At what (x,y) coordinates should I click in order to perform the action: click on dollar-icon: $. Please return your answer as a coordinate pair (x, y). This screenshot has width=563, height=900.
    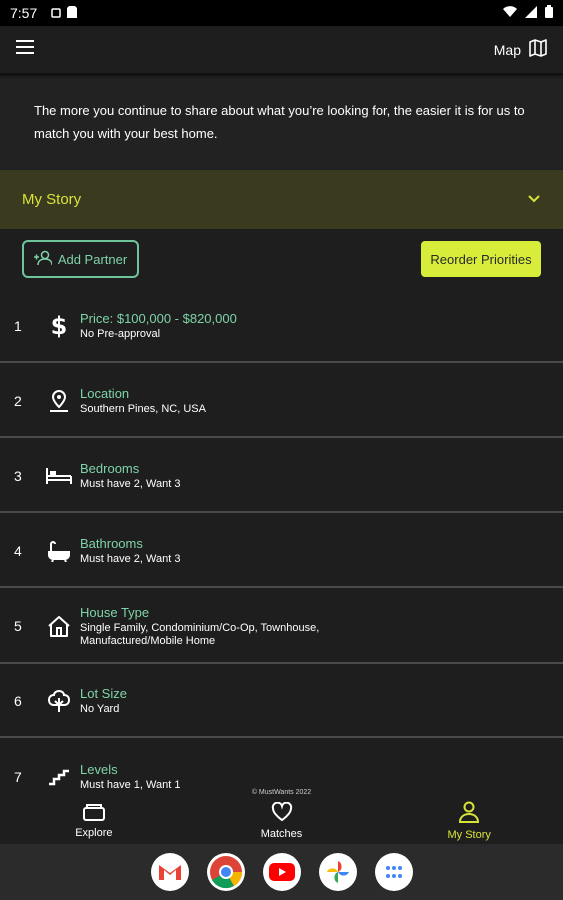
    Looking at the image, I should click on (59, 326).